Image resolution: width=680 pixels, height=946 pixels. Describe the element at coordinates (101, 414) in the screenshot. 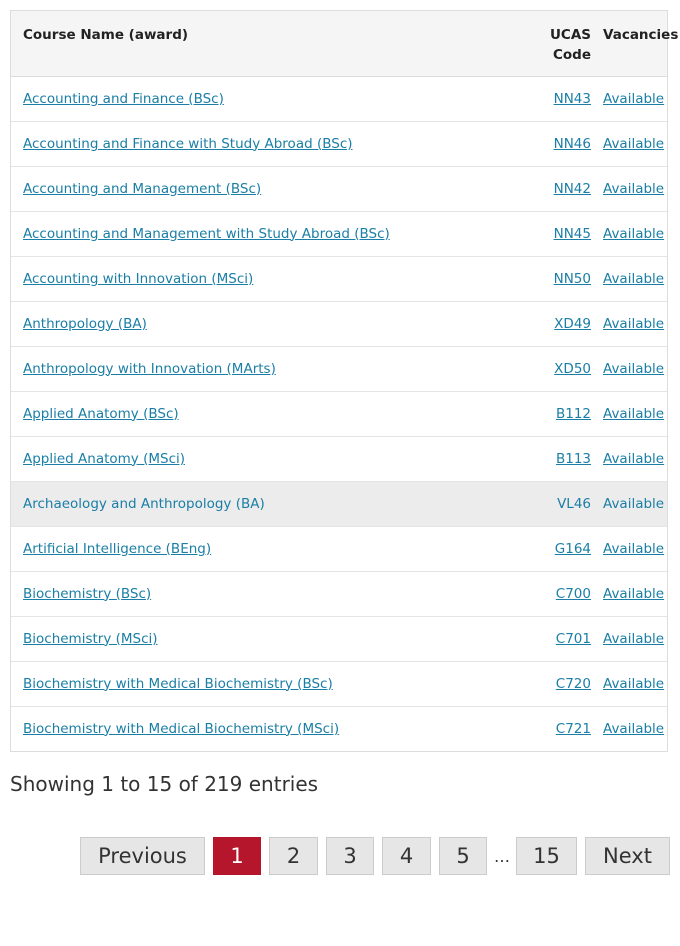

I see `course-link: Applied Anatomy (BSc)` at that location.